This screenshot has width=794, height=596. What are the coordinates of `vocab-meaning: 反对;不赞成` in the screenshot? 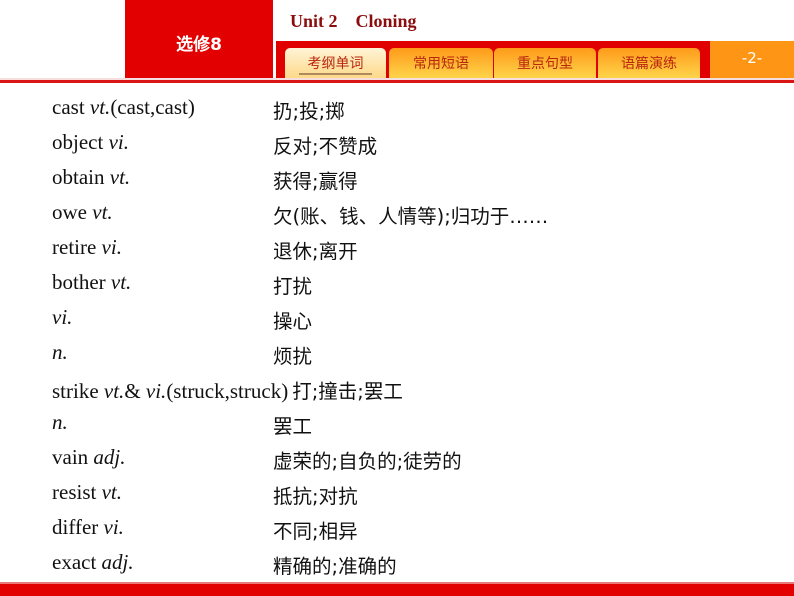 It's located at (325, 146).